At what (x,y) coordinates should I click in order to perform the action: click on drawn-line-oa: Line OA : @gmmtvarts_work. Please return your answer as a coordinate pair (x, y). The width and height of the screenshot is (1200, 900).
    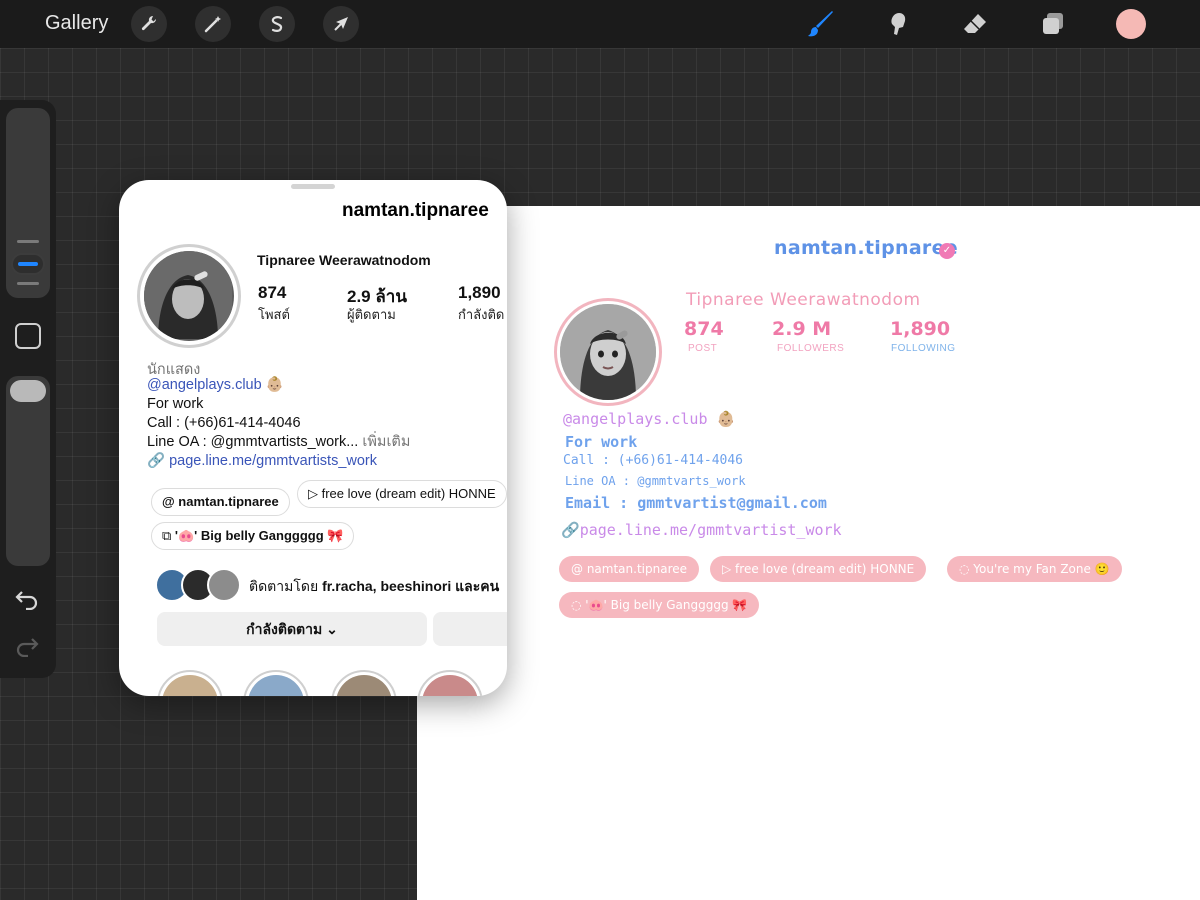
    Looking at the image, I should click on (655, 481).